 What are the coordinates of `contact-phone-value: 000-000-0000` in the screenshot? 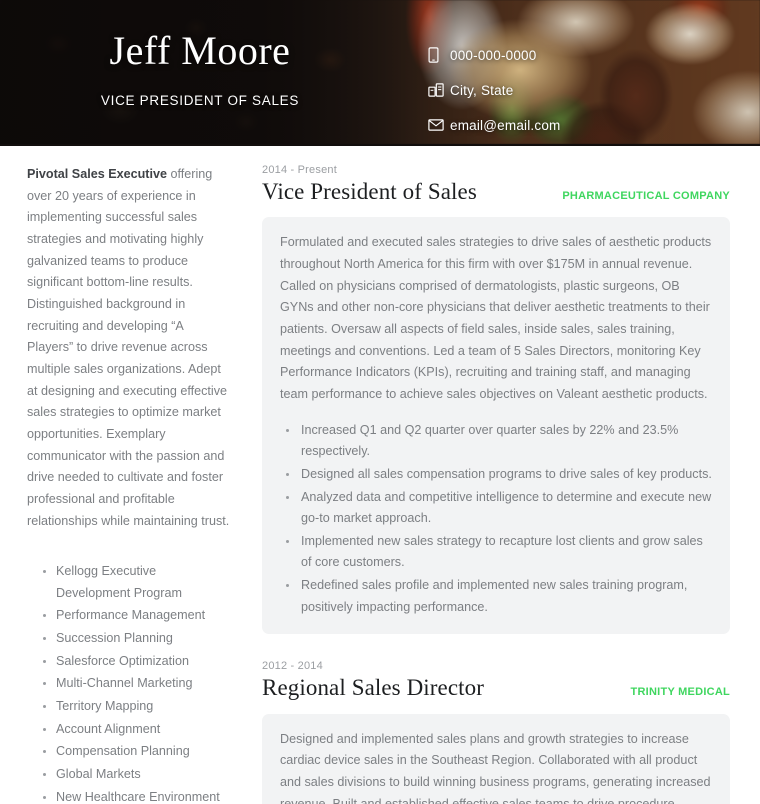 It's located at (493, 55).